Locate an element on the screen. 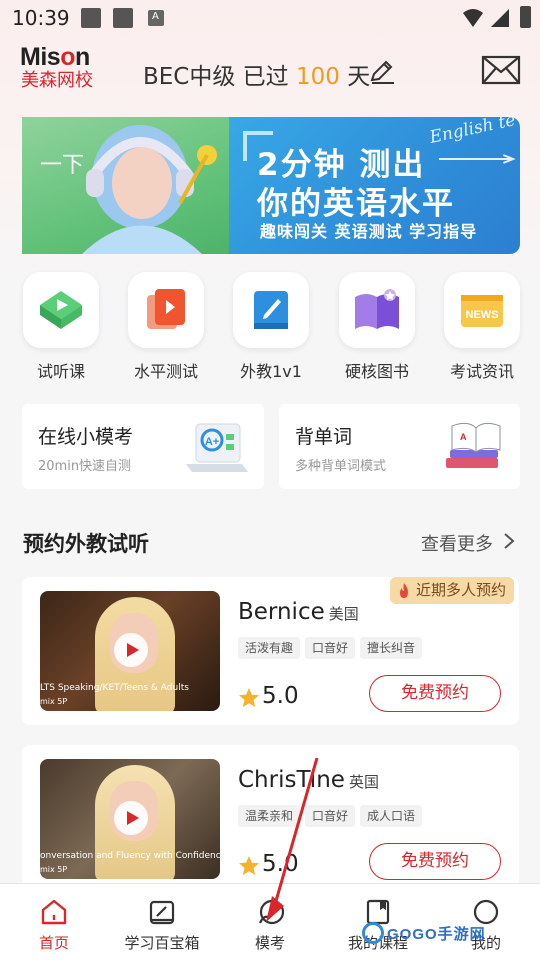 The width and height of the screenshot is (540, 960). banner-left-panel: 一下 is located at coordinates (125, 185).